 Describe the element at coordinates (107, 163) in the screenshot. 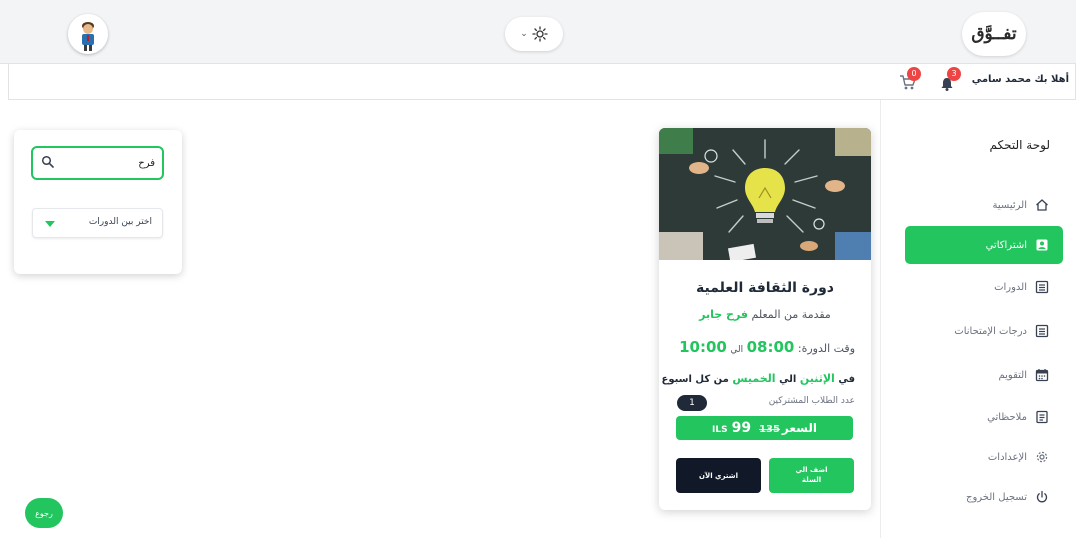

I see `search-input` at that location.